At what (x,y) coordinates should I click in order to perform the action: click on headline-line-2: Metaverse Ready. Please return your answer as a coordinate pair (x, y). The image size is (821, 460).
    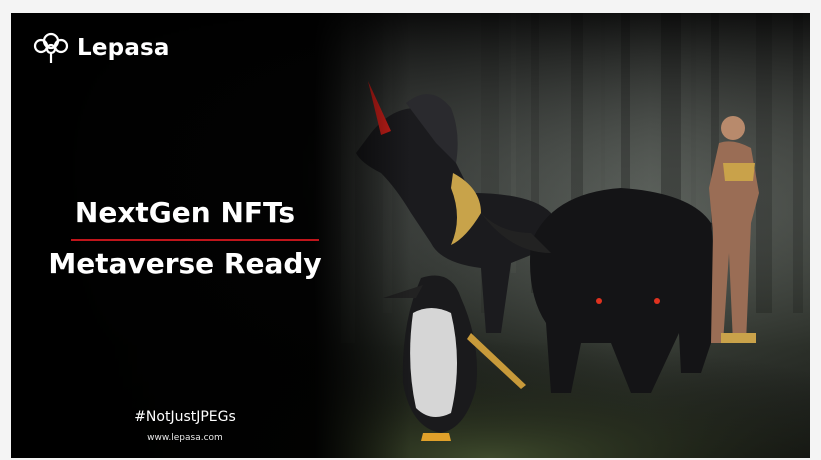
    Looking at the image, I should click on (185, 263).